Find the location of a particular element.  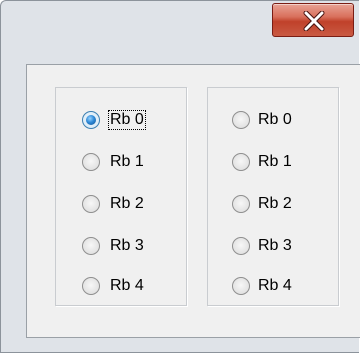

radio-button-checked is located at coordinates (91, 120).